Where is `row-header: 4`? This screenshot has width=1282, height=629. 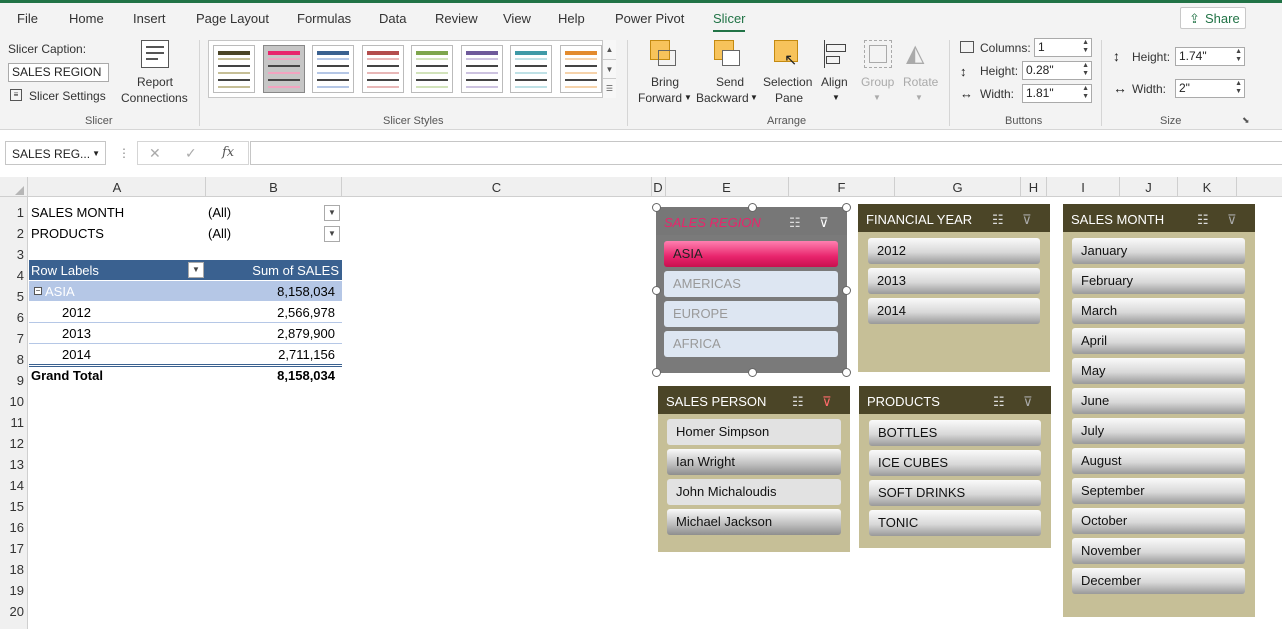 row-header: 4 is located at coordinates (12, 275).